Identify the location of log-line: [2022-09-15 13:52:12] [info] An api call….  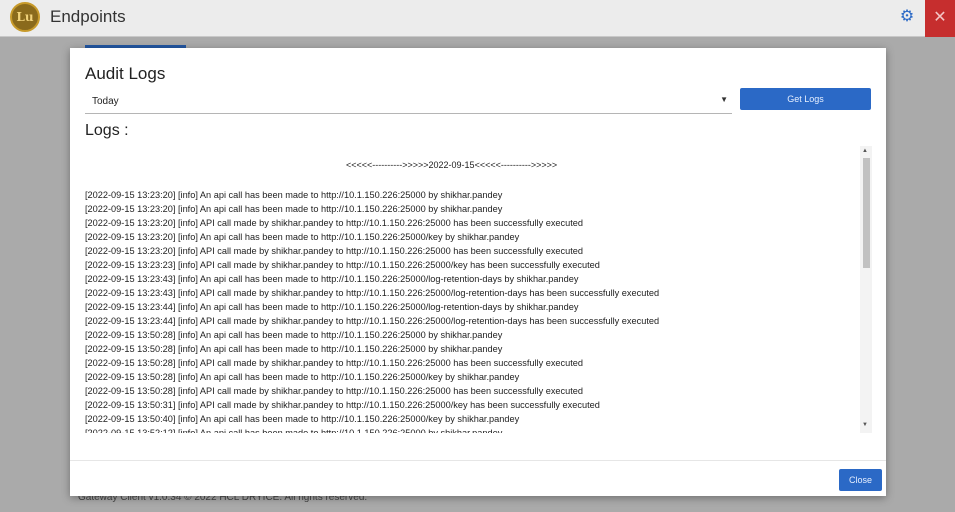
(294, 430).